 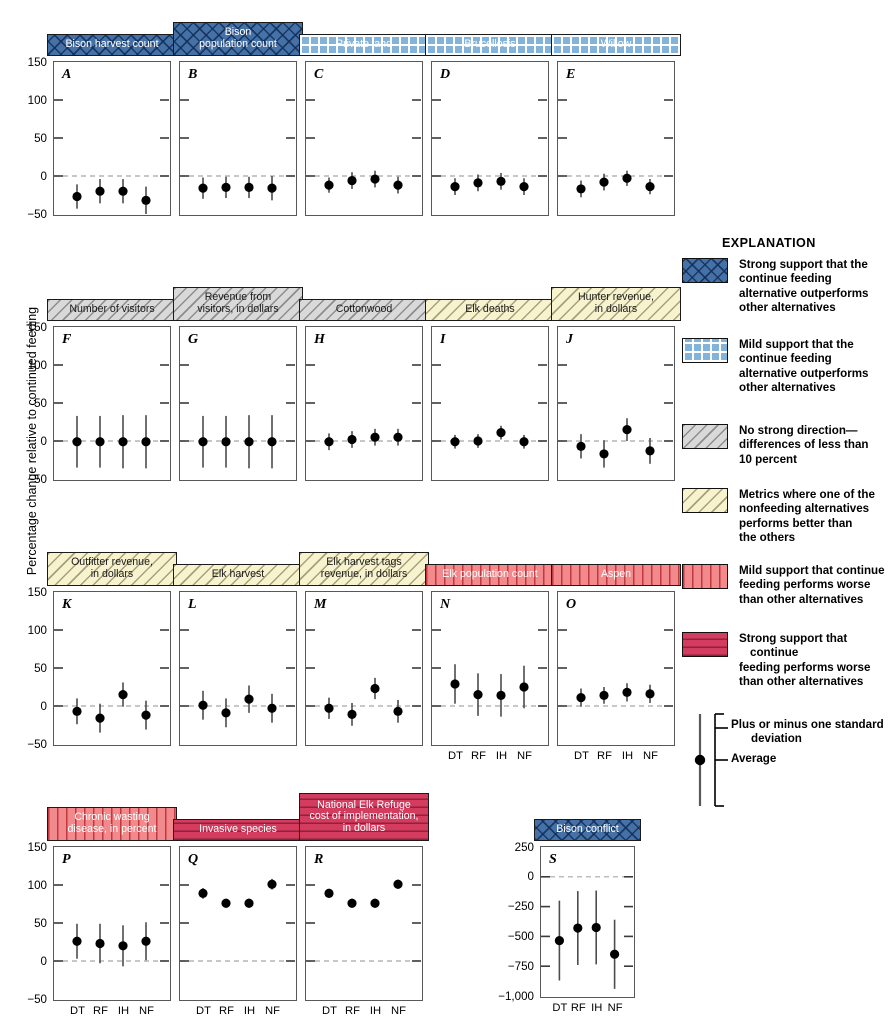 What do you see at coordinates (111, 681) in the screenshot?
I see `plot-canvas-k` at bounding box center [111, 681].